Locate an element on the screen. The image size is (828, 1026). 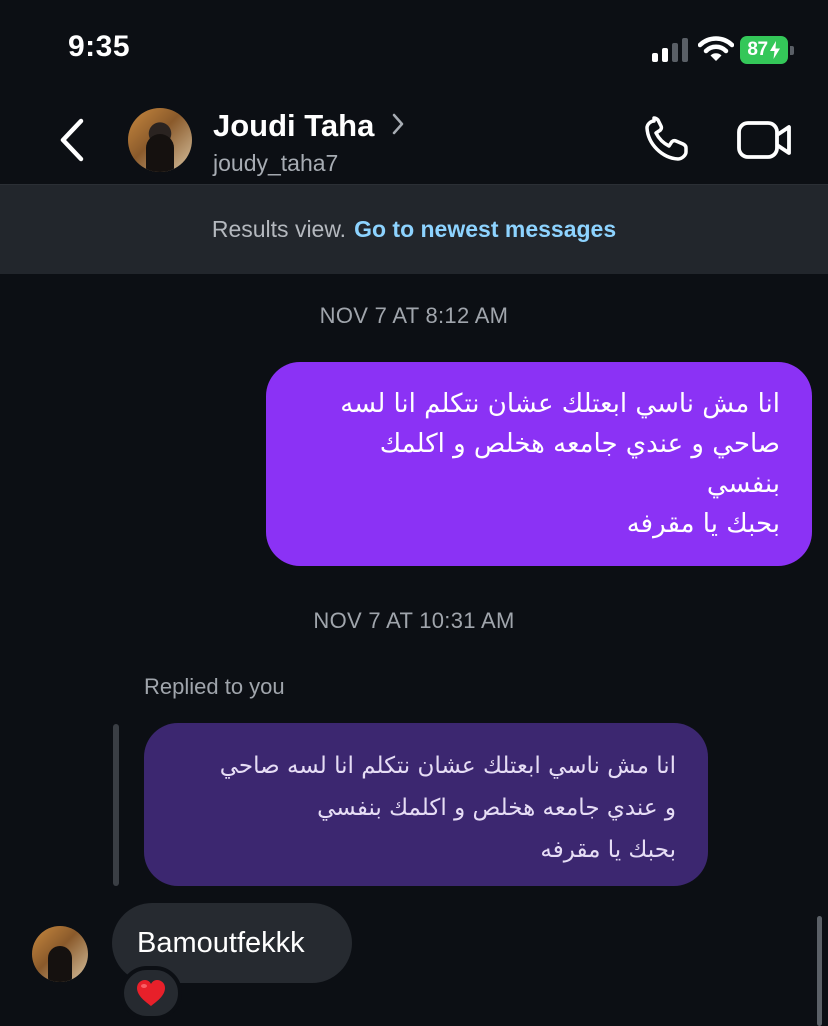
message-line: بنفسي is located at coordinates (743, 484).